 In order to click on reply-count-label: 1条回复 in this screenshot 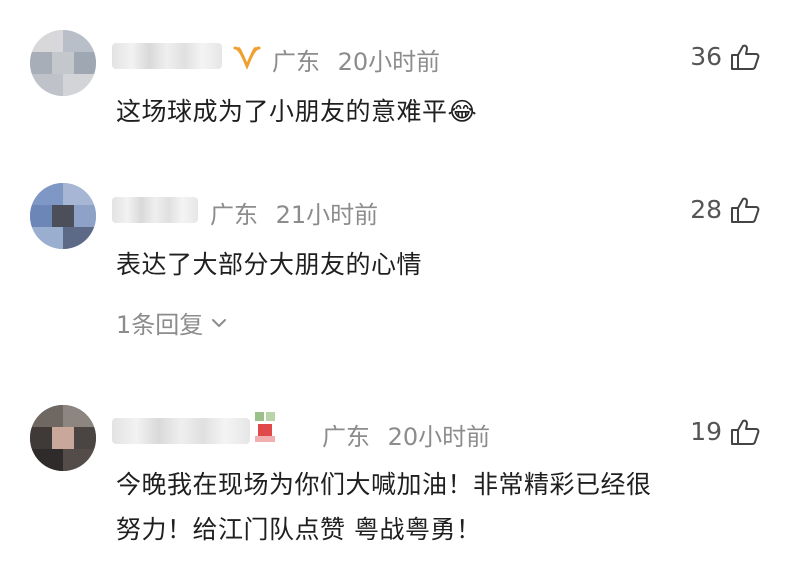, I will do `click(160, 325)`.